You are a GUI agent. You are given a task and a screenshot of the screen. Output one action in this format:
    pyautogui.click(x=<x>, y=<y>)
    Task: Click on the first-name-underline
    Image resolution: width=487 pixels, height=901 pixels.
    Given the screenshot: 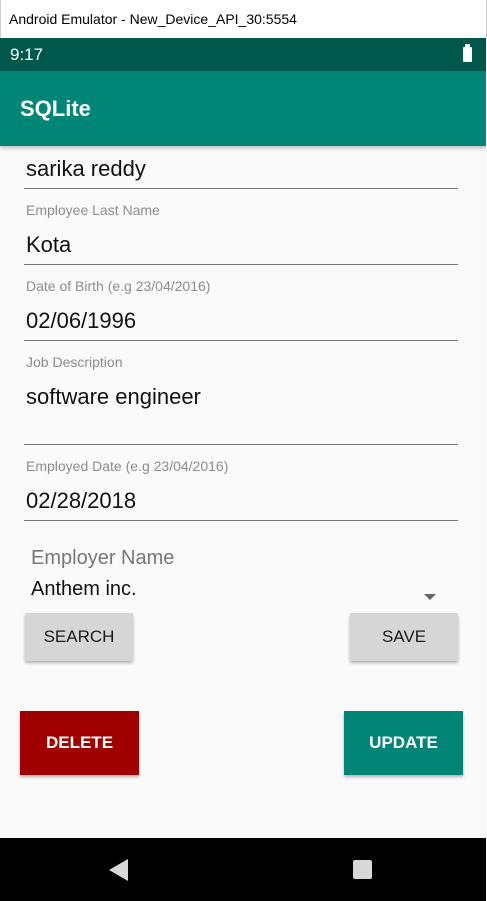 What is the action you would take?
    pyautogui.click(x=241, y=188)
    